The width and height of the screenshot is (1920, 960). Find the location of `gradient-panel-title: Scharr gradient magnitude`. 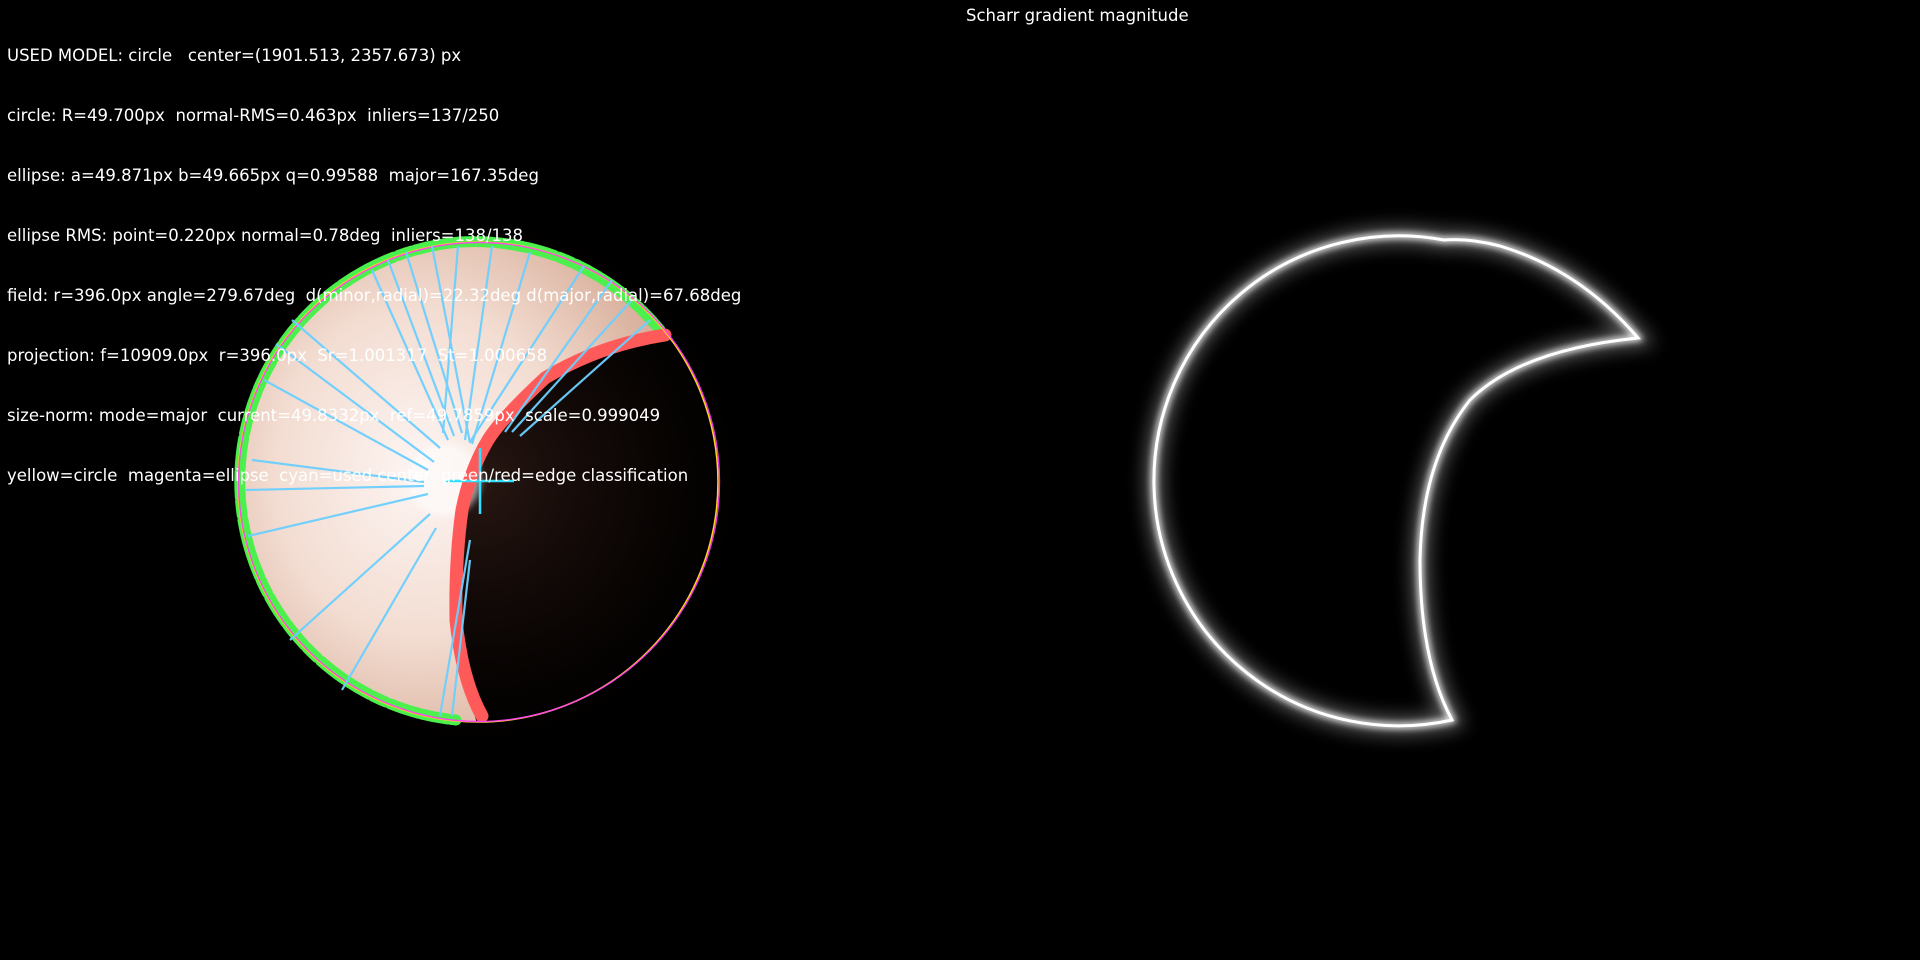

gradient-panel-title: Scharr gradient magnitude is located at coordinates (1077, 15).